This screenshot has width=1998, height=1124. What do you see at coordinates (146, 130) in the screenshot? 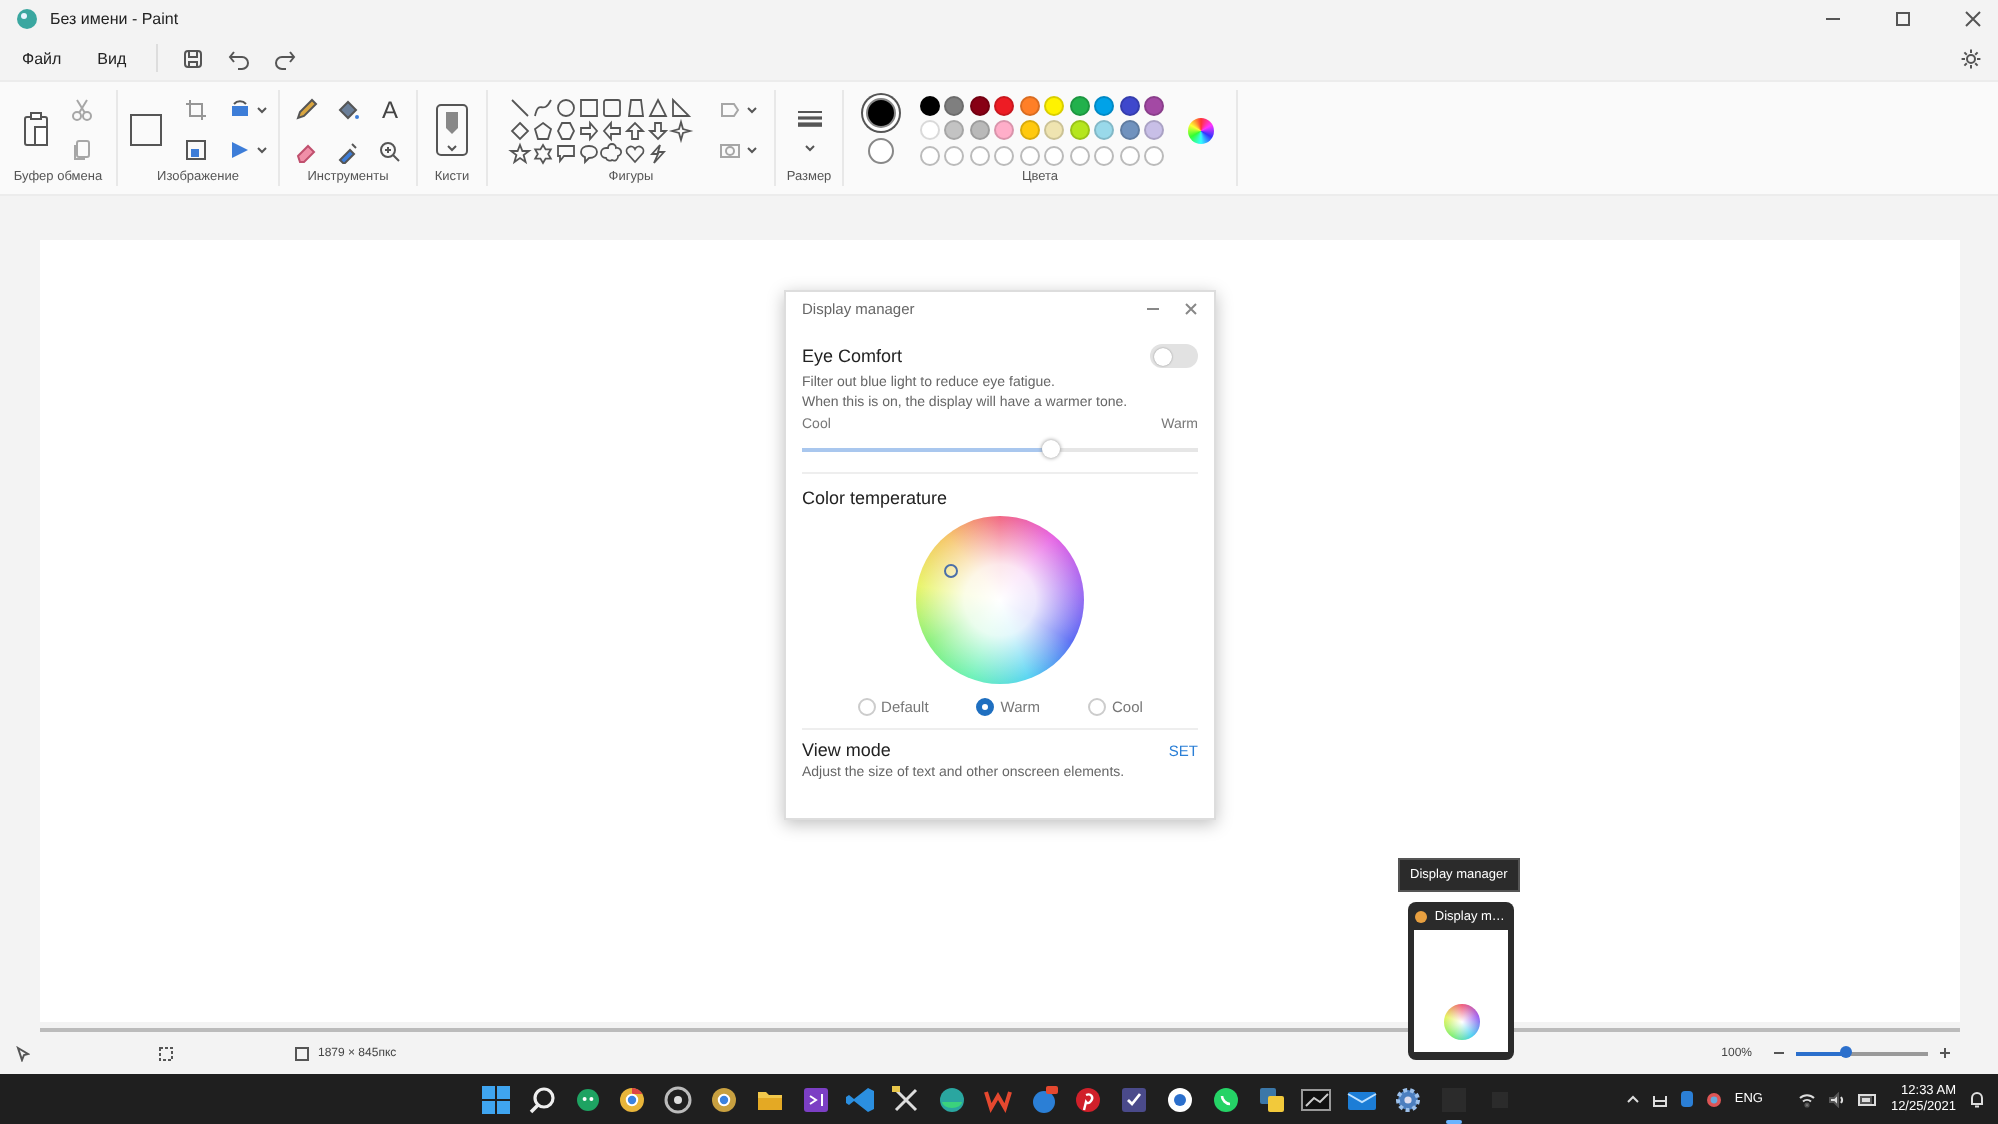
I see `select-icon` at bounding box center [146, 130].